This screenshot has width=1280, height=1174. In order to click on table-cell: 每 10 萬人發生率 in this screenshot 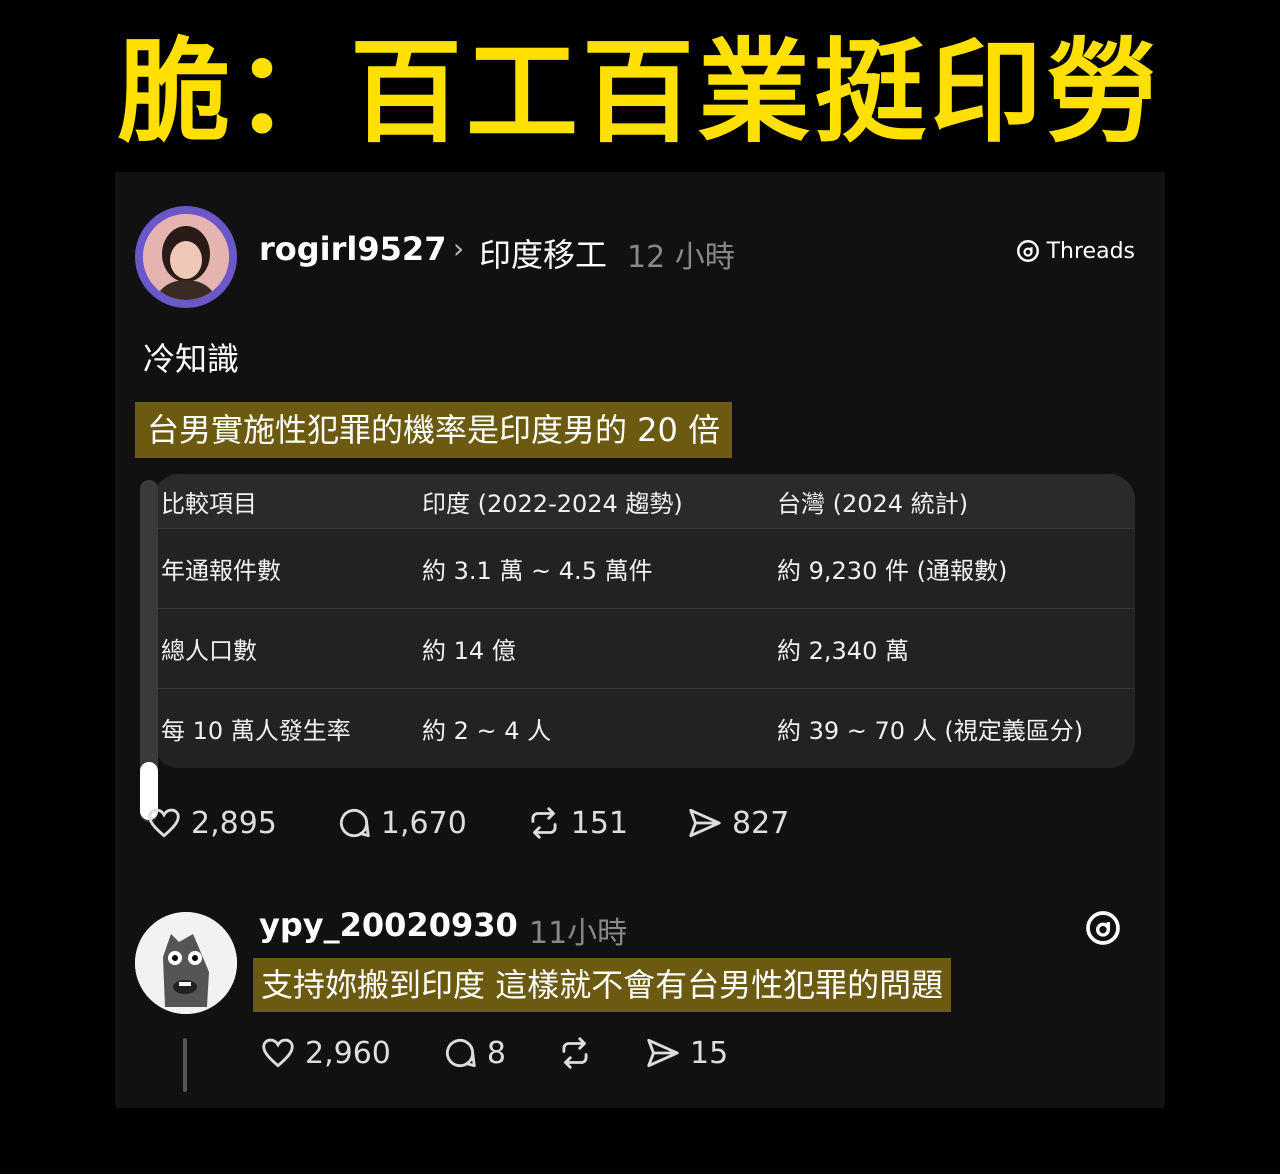, I will do `click(256, 730)`.